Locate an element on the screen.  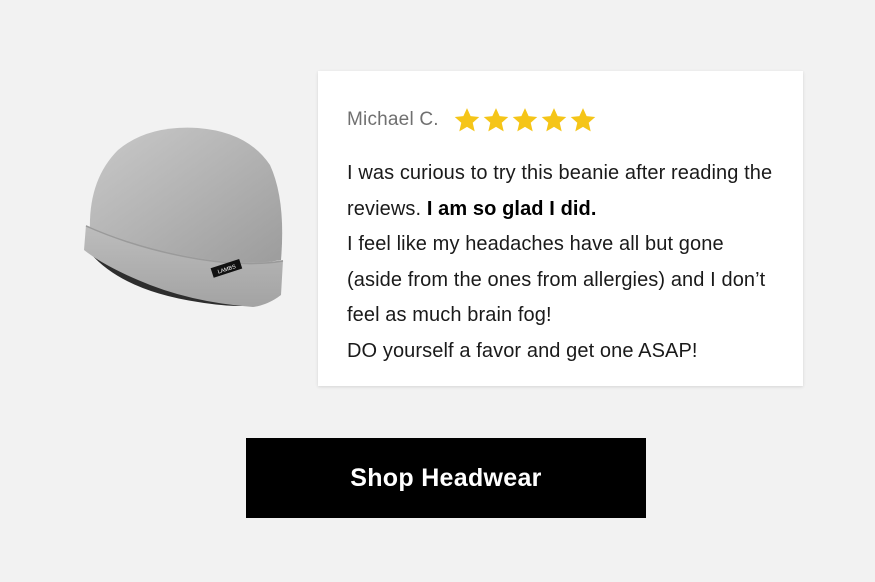
shop-headwear-button: Shop Headwear is located at coordinates (446, 478).